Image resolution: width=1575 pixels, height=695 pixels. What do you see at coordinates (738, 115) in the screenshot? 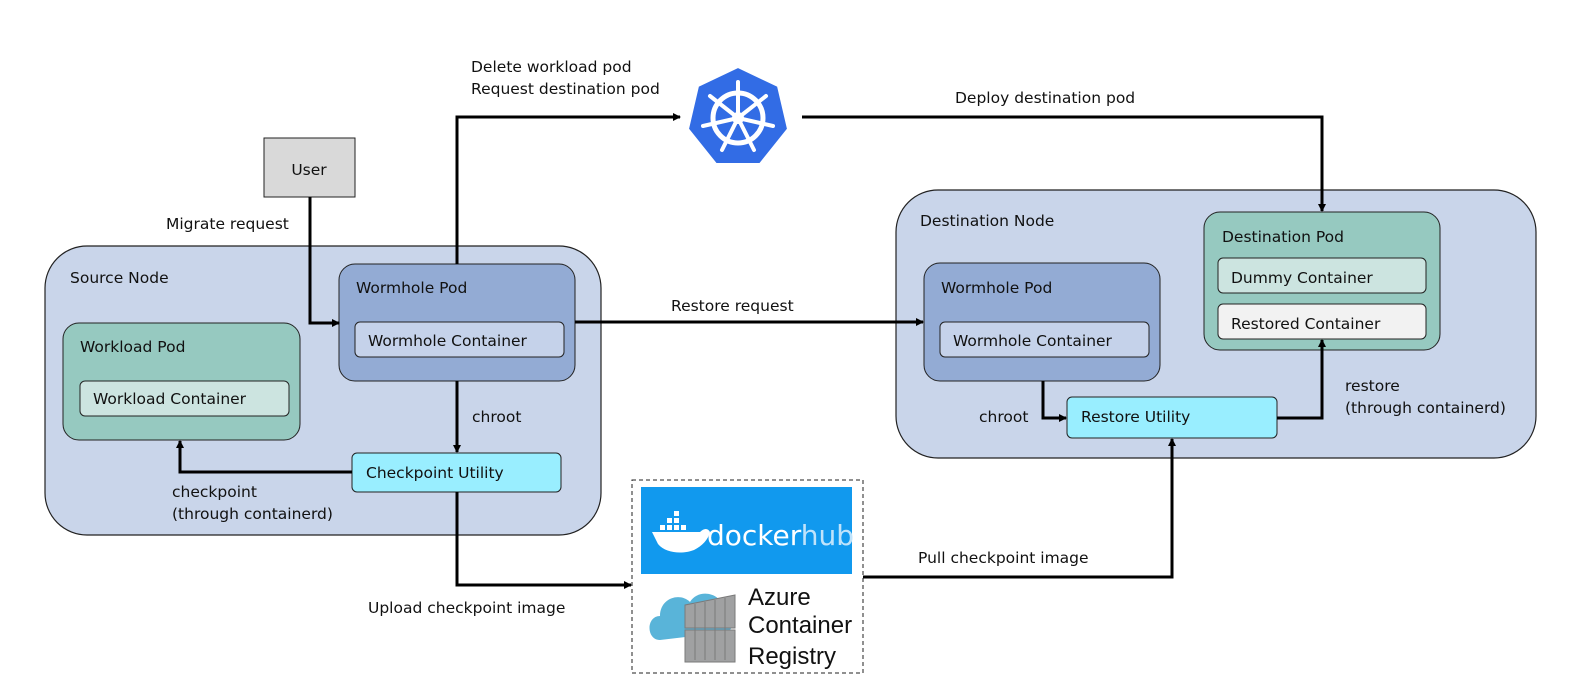
I see `kubernetes-icon` at bounding box center [738, 115].